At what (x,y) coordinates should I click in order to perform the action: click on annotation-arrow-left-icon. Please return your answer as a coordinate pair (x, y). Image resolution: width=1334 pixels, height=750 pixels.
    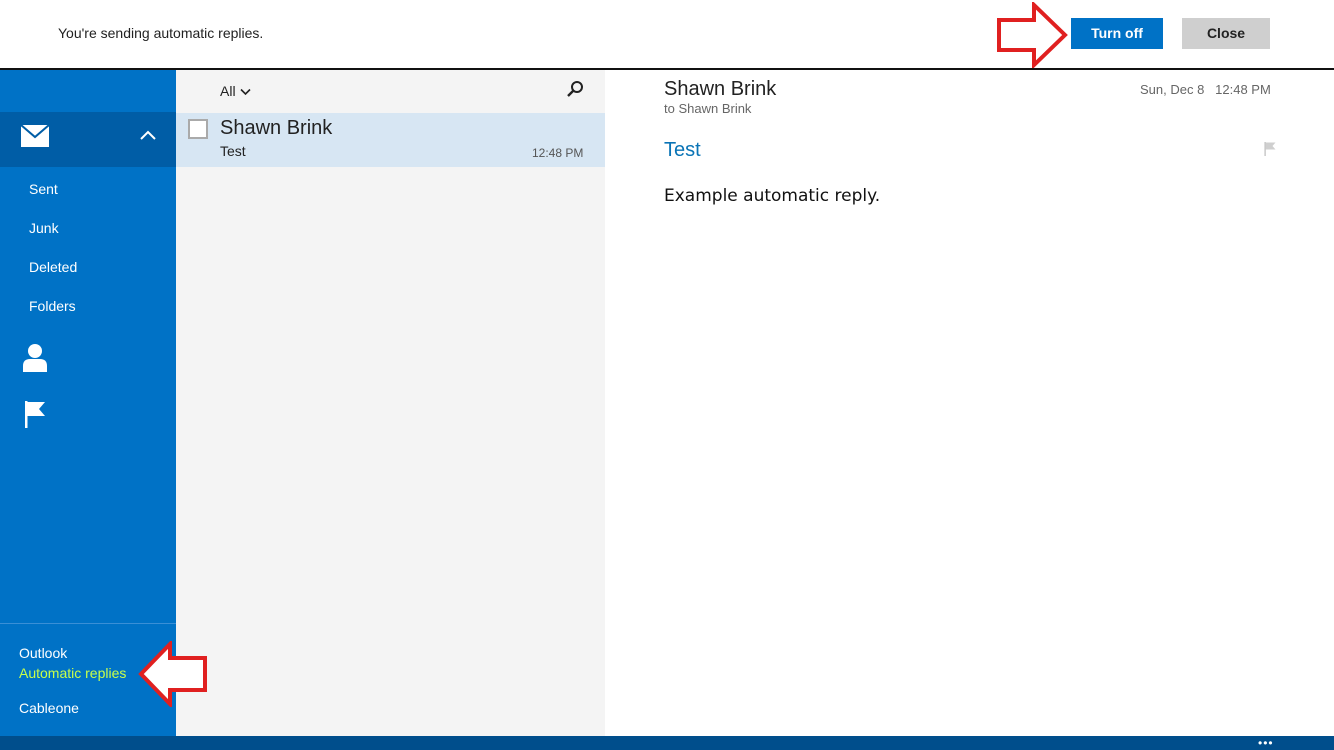
    Looking at the image, I should click on (172, 674).